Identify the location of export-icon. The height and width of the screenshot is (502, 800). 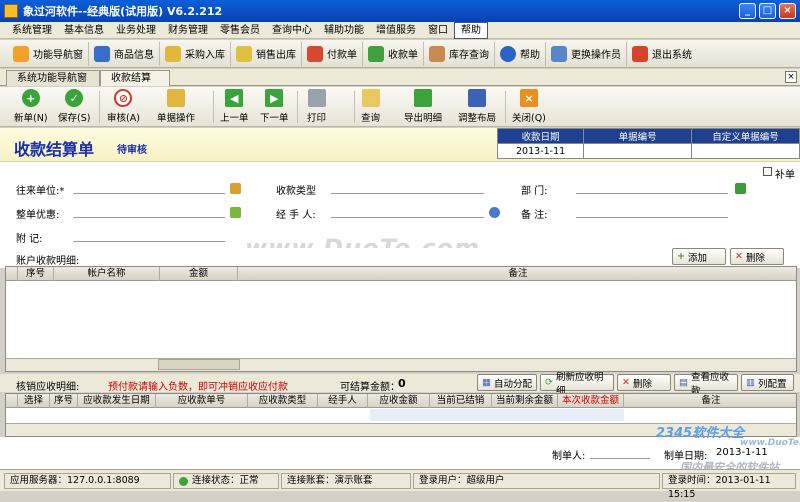
(423, 98).